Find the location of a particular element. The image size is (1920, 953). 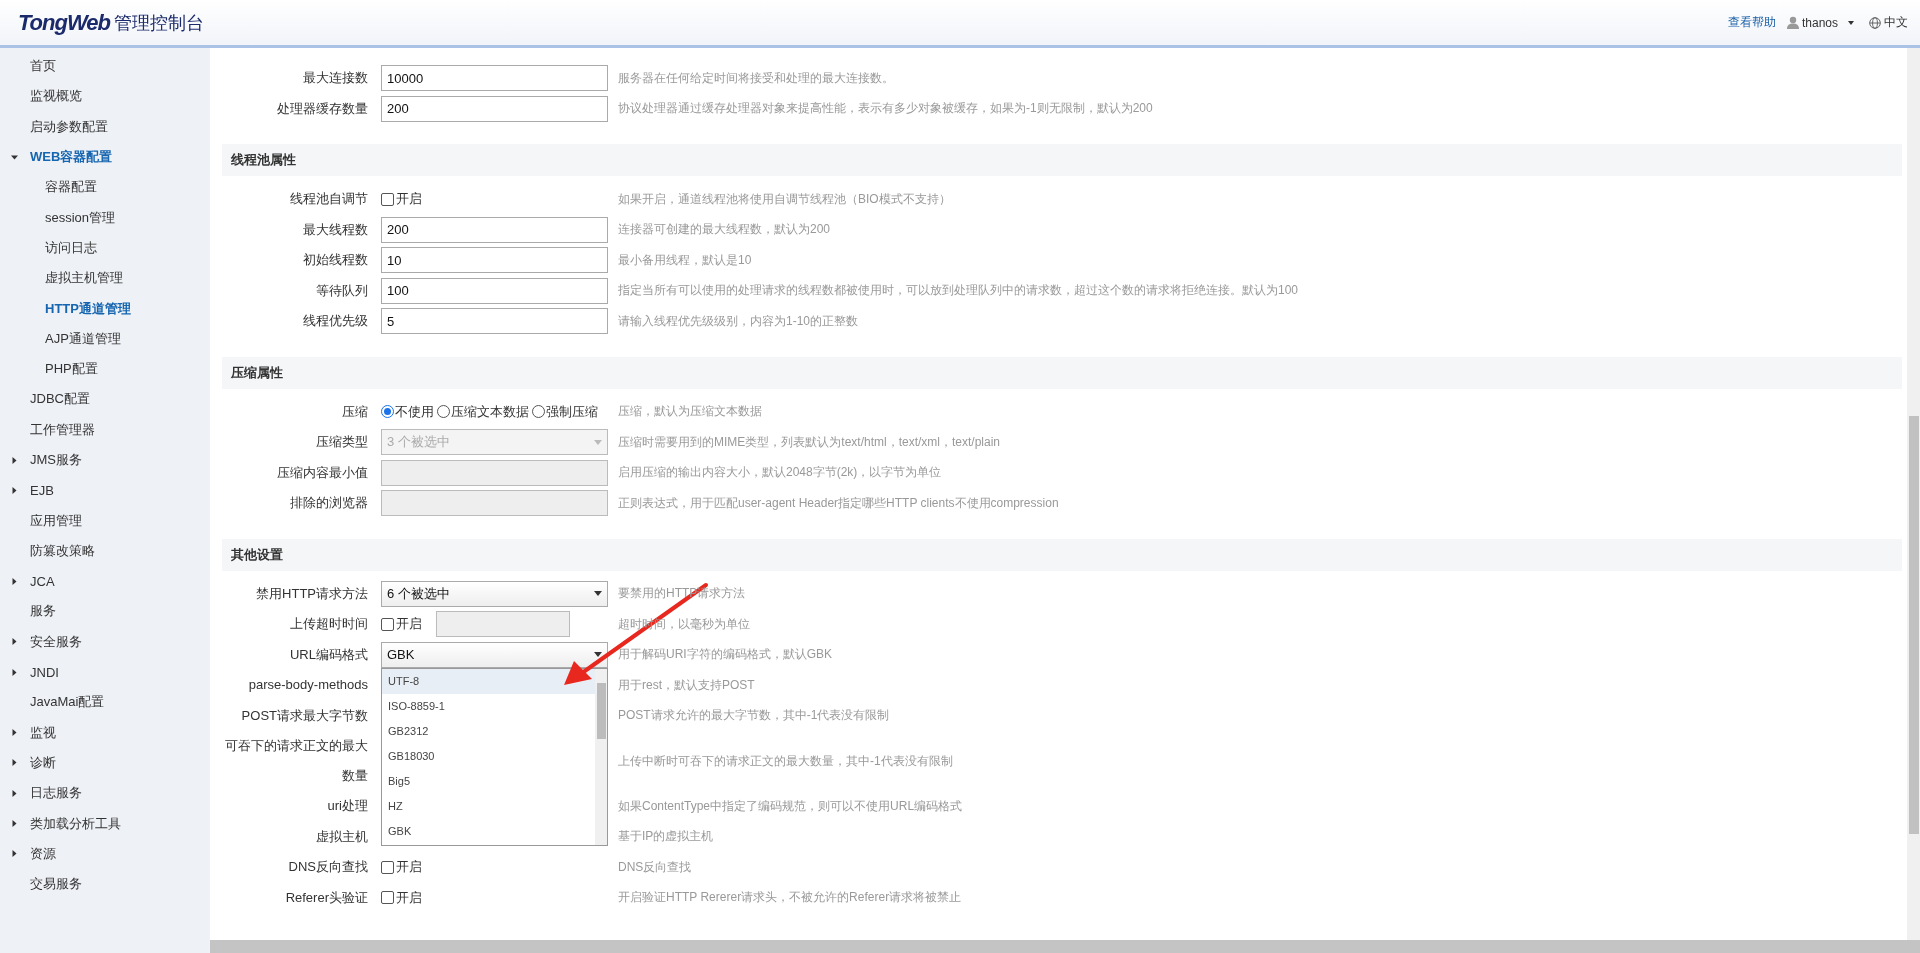

field-description: 如果ContentType中指定了编码规范，则可以不使用URL编码格式 is located at coordinates (790, 806).